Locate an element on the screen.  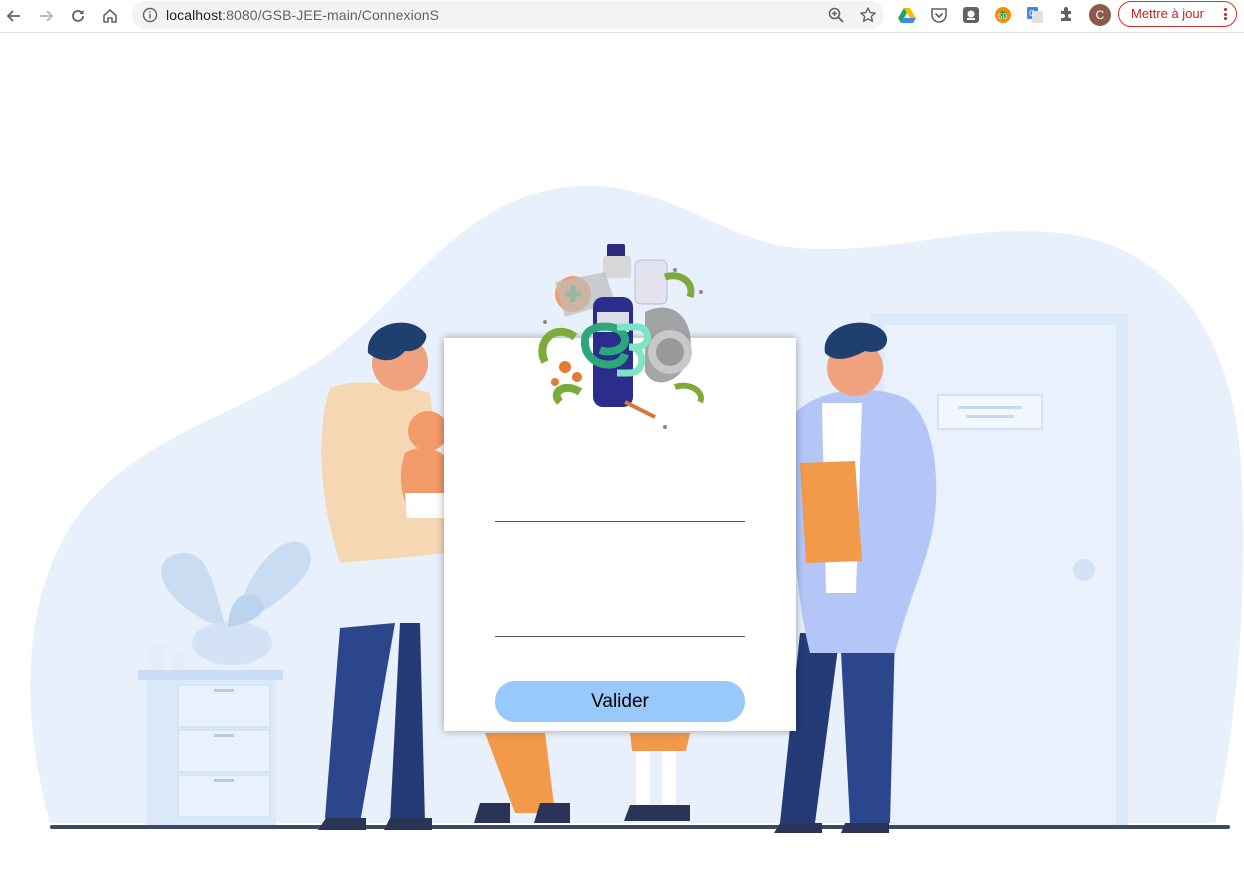
profile-avatar: C is located at coordinates (1100, 15).